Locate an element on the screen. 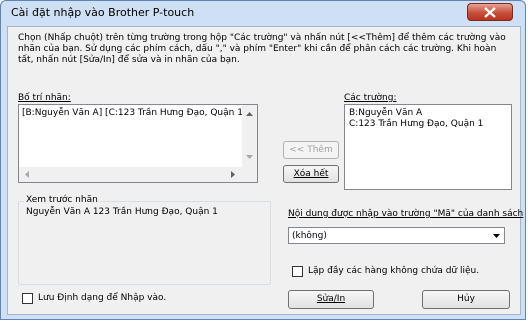  repeat-empty-label: Lặp đầy các hàng không chứa dữ liệu. is located at coordinates (394, 271).